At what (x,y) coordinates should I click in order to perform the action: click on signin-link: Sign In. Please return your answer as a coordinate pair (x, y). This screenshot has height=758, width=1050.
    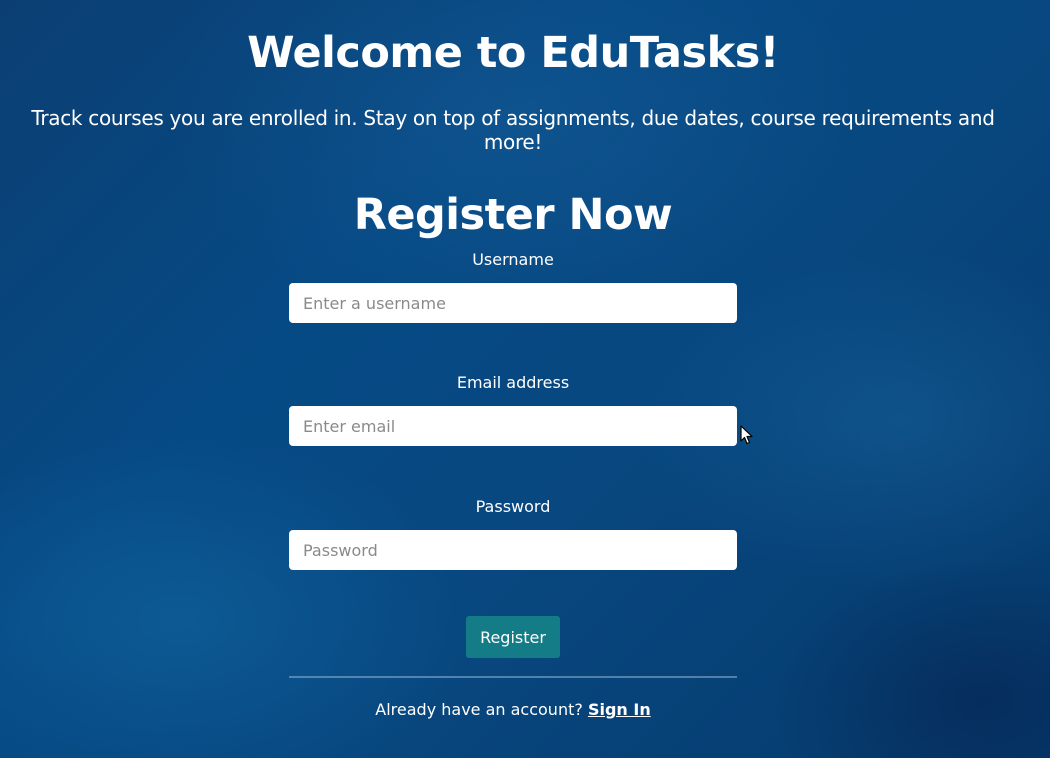
    Looking at the image, I should click on (619, 709).